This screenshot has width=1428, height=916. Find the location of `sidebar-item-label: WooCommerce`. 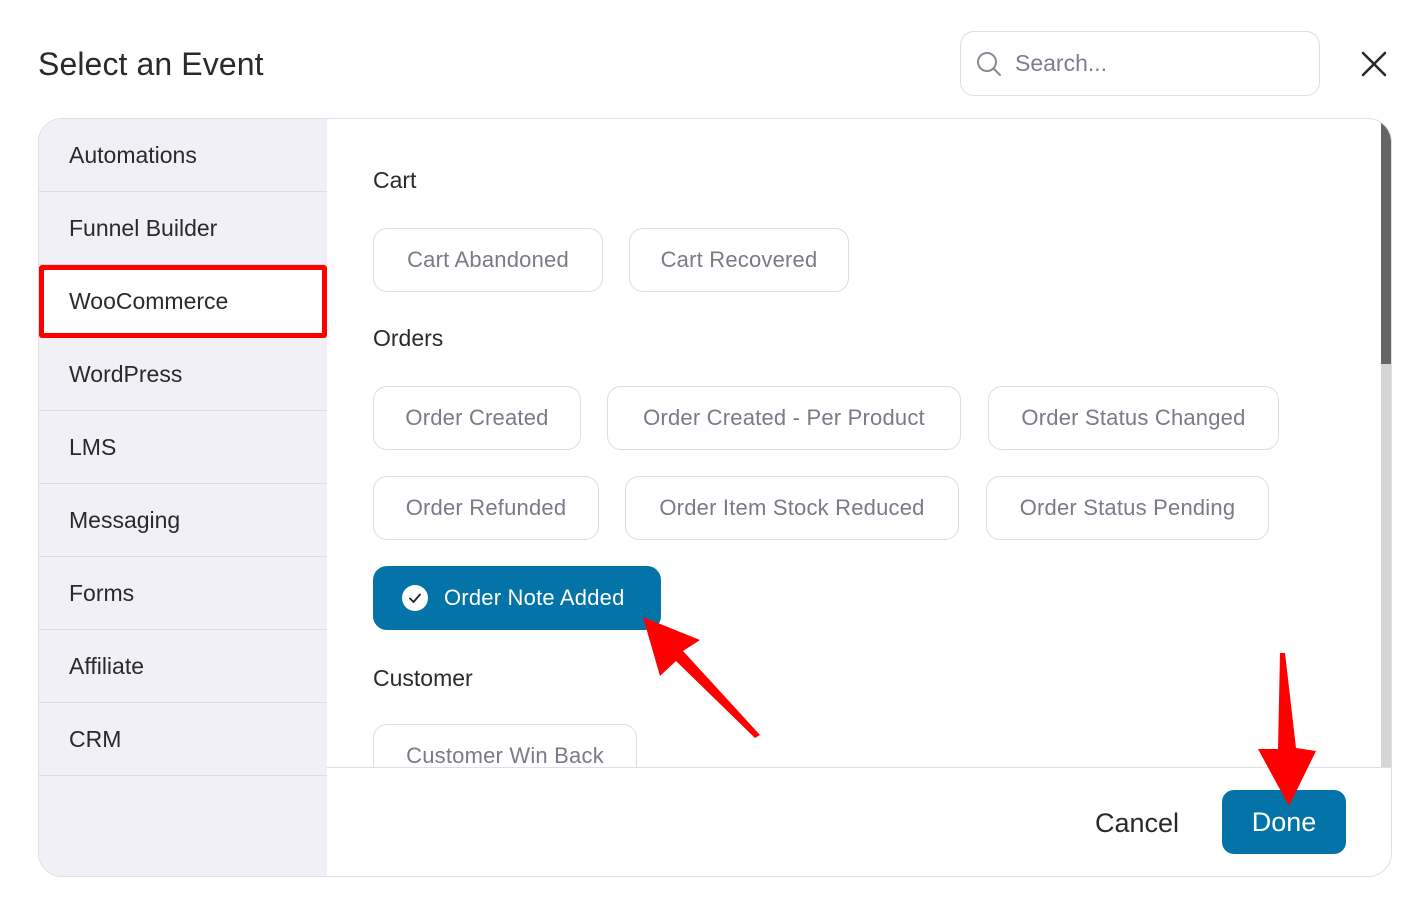

sidebar-item-label: WooCommerce is located at coordinates (149, 300).